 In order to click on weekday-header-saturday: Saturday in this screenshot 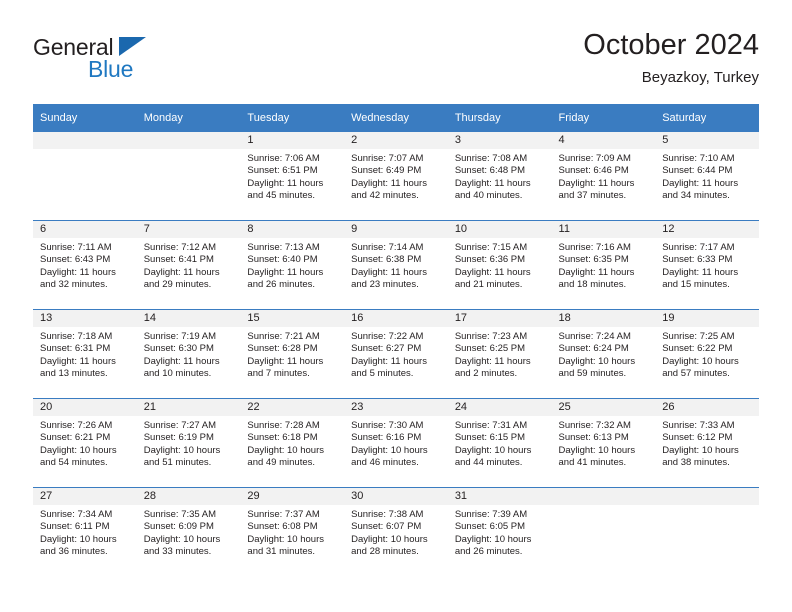, I will do `click(707, 118)`.